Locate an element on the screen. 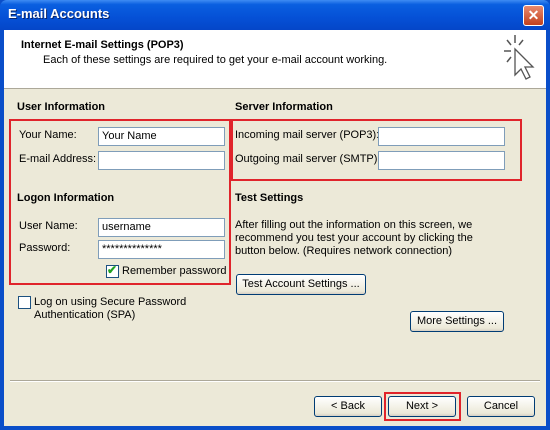 Image resolution: width=550 pixels, height=430 pixels. incoming-server-label: Incoming mail server (POP3): is located at coordinates (307, 135).